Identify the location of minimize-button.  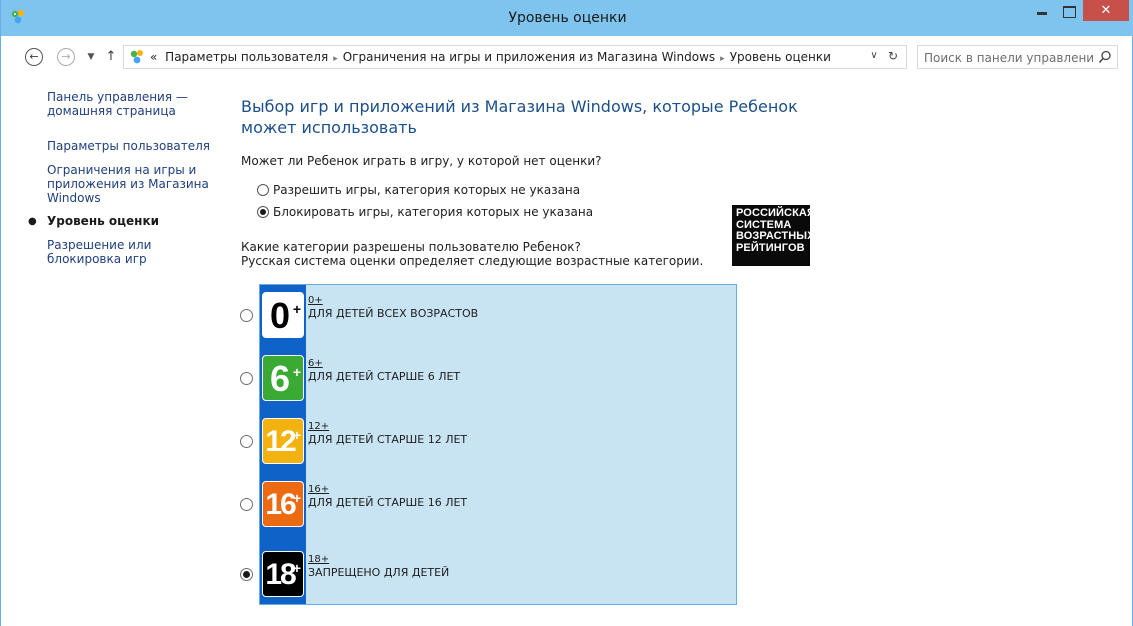
(1042, 14).